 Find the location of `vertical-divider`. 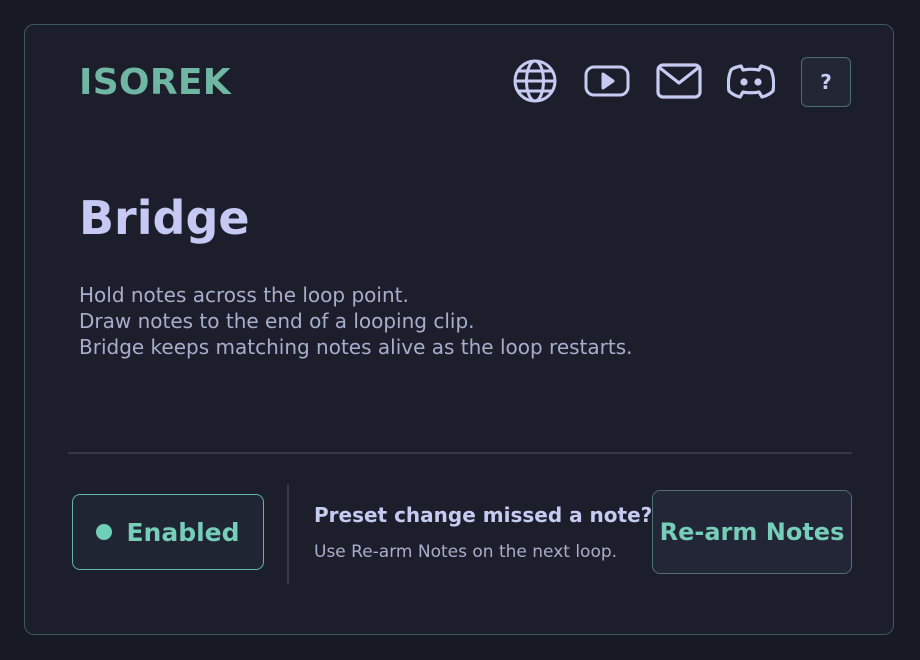

vertical-divider is located at coordinates (288, 534).